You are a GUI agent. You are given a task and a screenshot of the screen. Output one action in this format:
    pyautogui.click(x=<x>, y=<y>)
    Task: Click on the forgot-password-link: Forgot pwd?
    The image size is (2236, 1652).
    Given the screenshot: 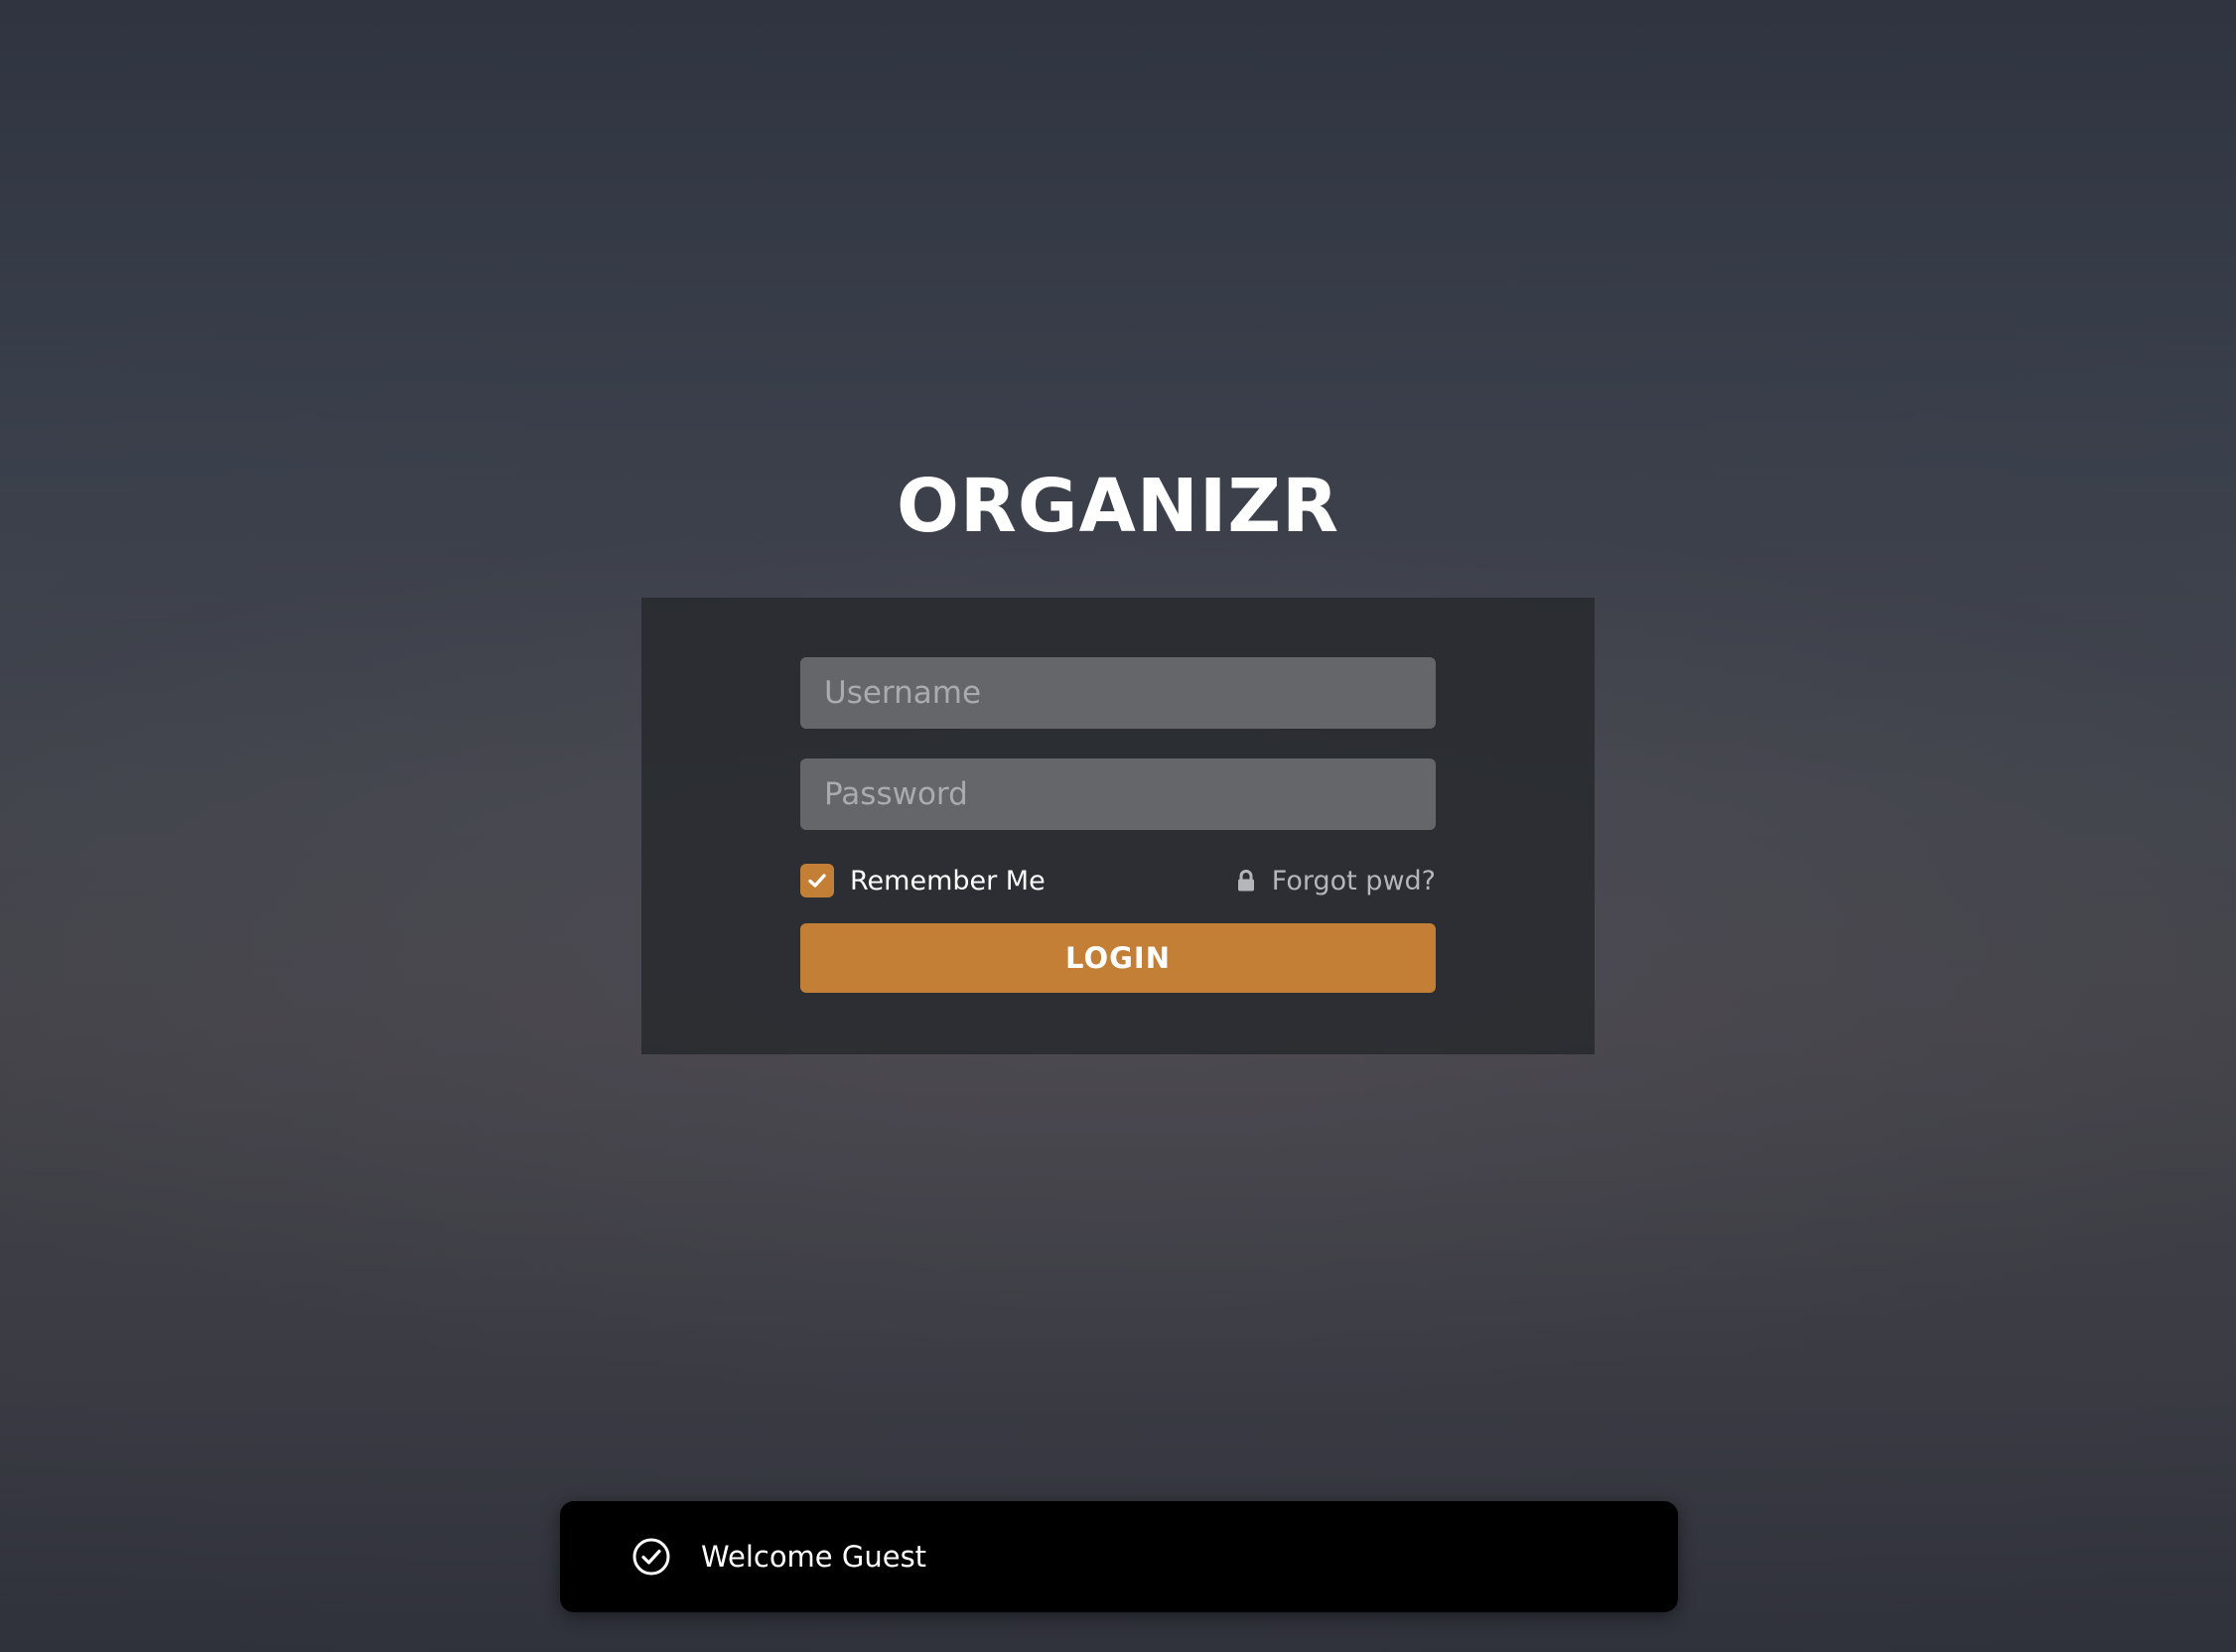 What is the action you would take?
    pyautogui.click(x=1336, y=881)
    